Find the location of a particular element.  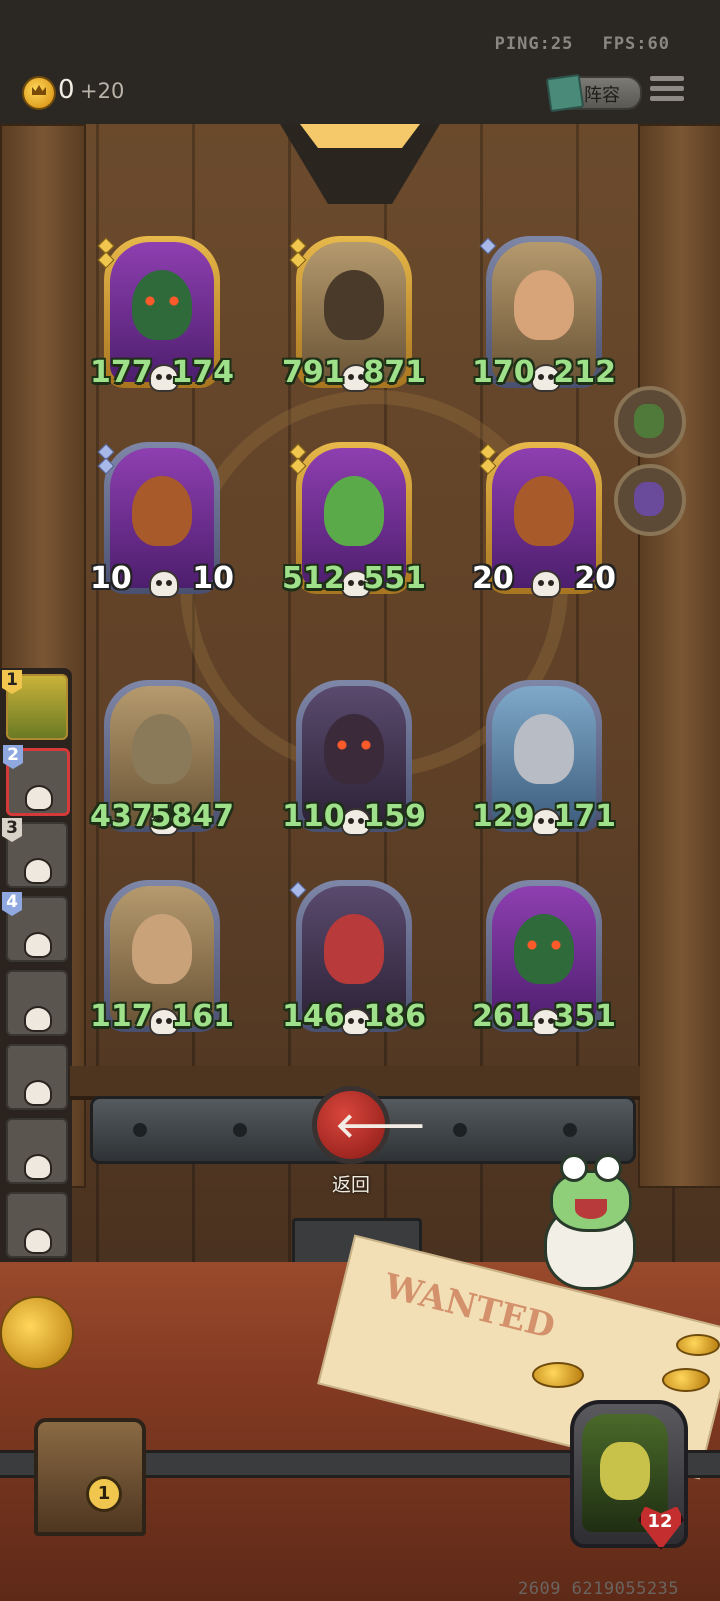

roster-rank-badge: 2 is located at coordinates (13, 757).